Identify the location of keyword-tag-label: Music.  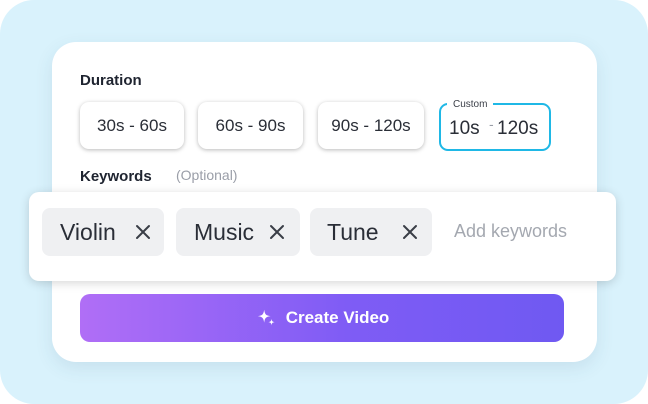
(224, 232).